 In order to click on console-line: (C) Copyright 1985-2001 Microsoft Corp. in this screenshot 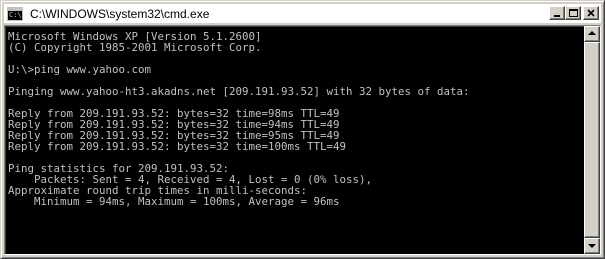, I will do `click(135, 47)`.